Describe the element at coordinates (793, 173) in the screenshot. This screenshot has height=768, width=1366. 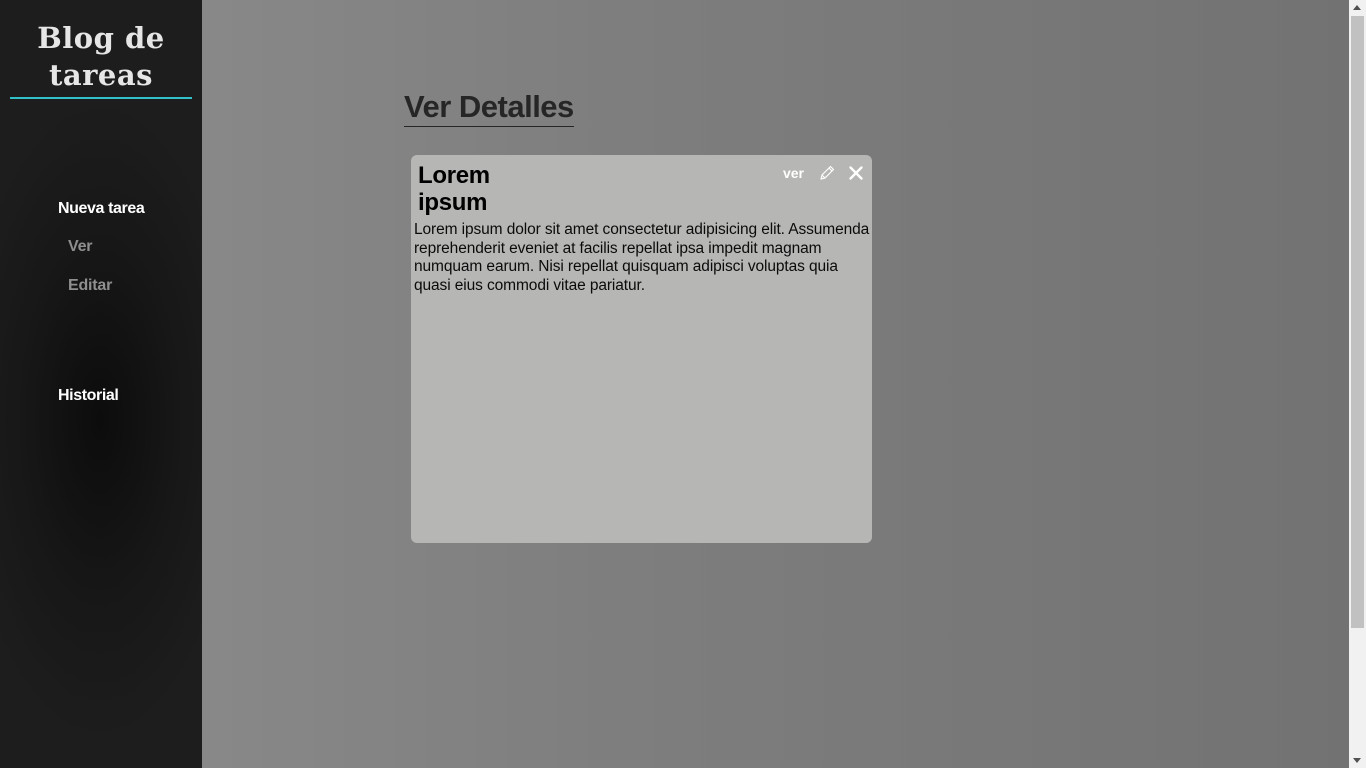
I see `ver-button: ver` at that location.